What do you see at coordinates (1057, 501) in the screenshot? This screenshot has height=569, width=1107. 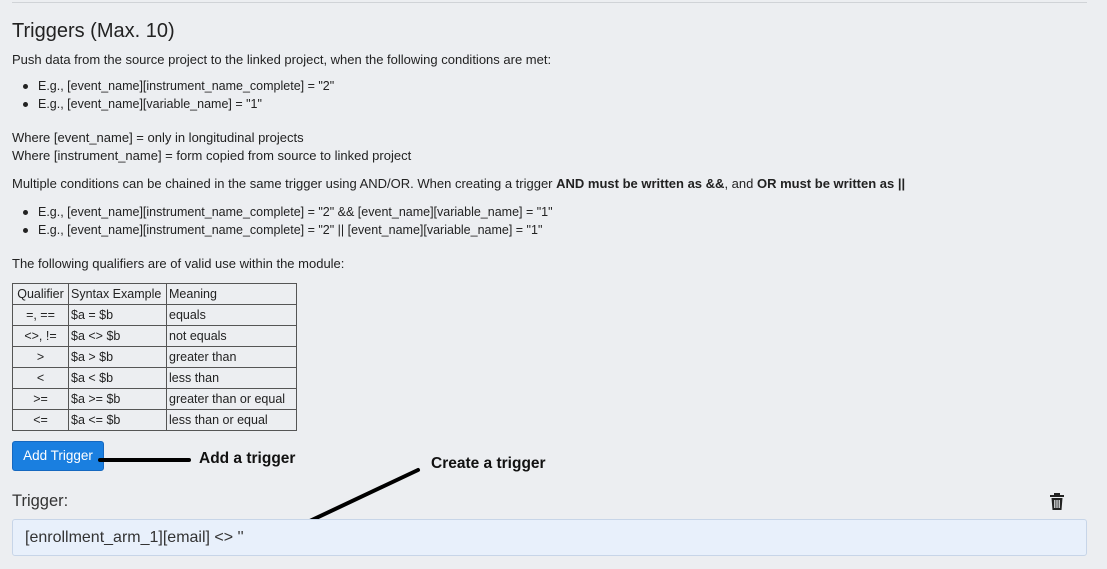 I see `trash-icon` at bounding box center [1057, 501].